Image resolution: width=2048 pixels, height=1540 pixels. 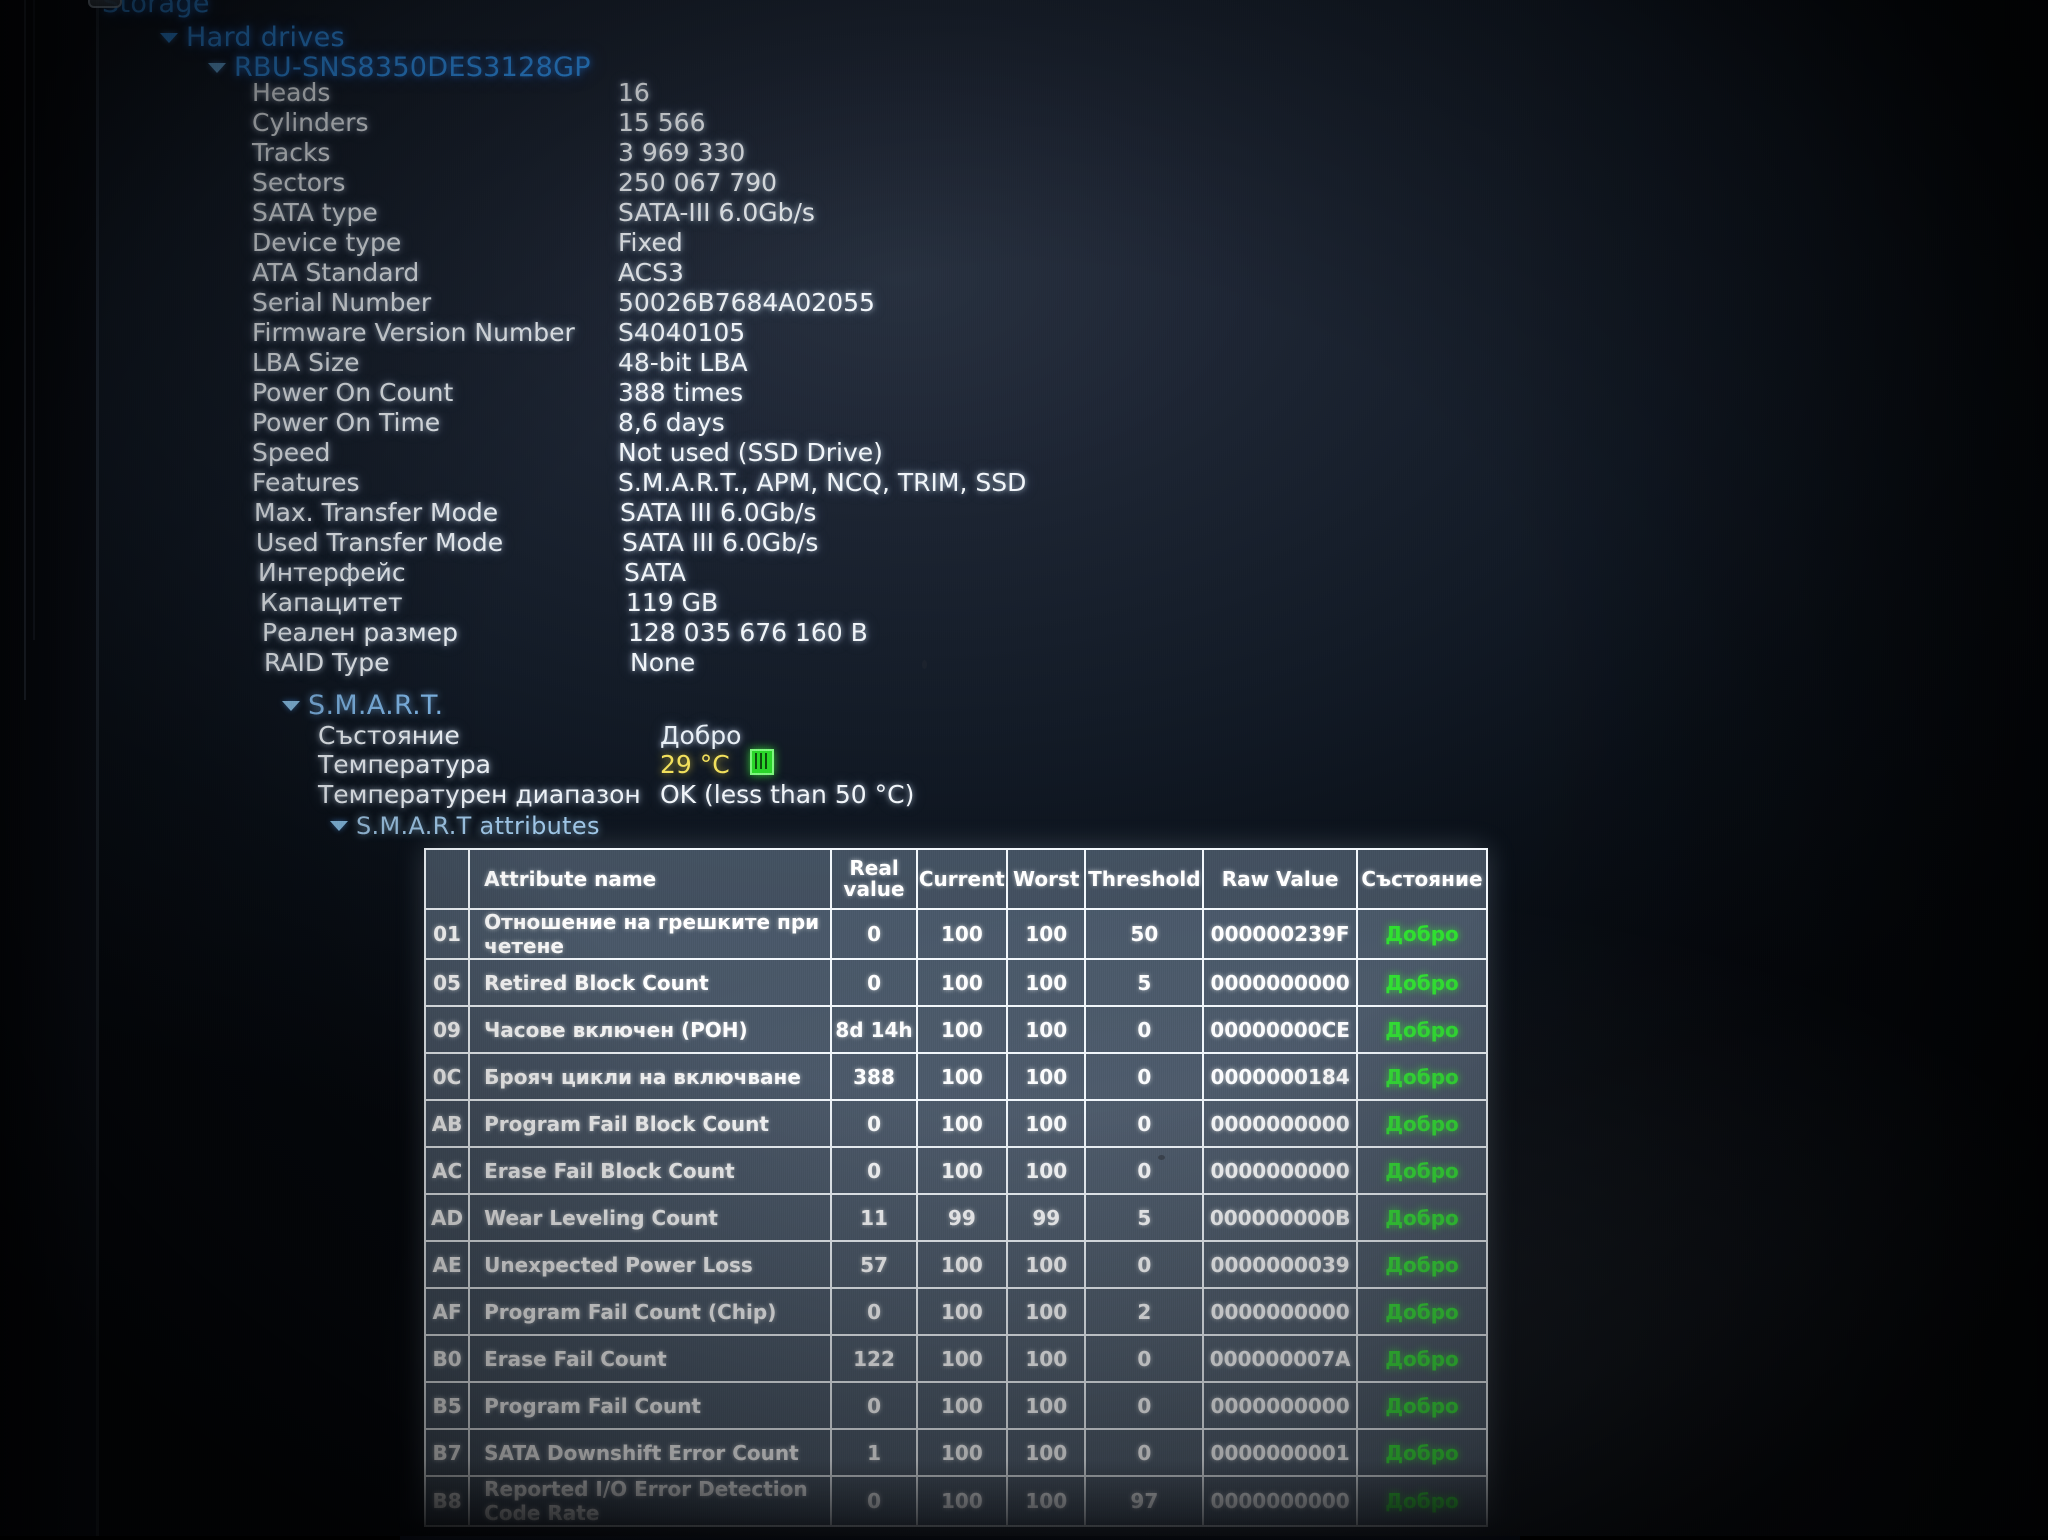 I want to click on property-value: 50026B7684A02055, so click(x=746, y=302).